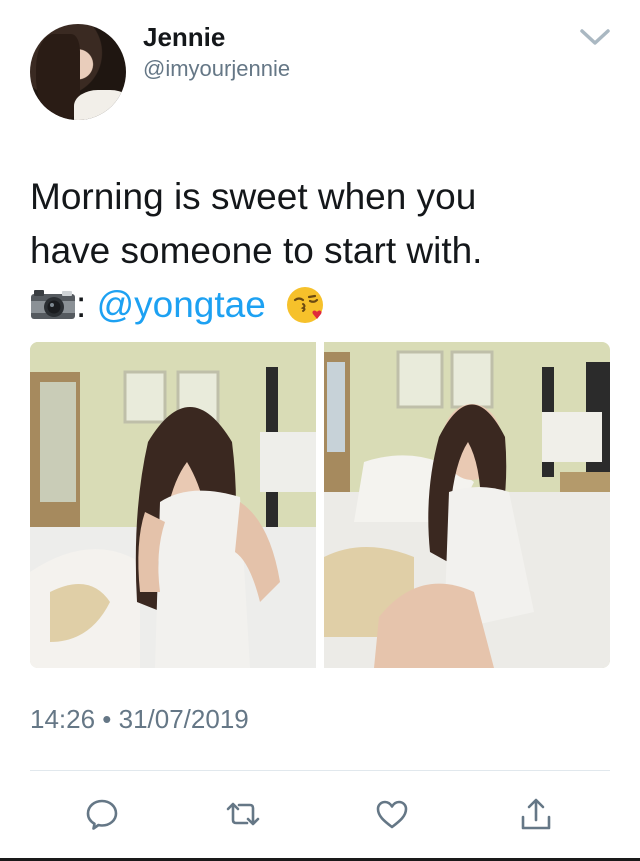  I want to click on reply-icon, so click(102, 814).